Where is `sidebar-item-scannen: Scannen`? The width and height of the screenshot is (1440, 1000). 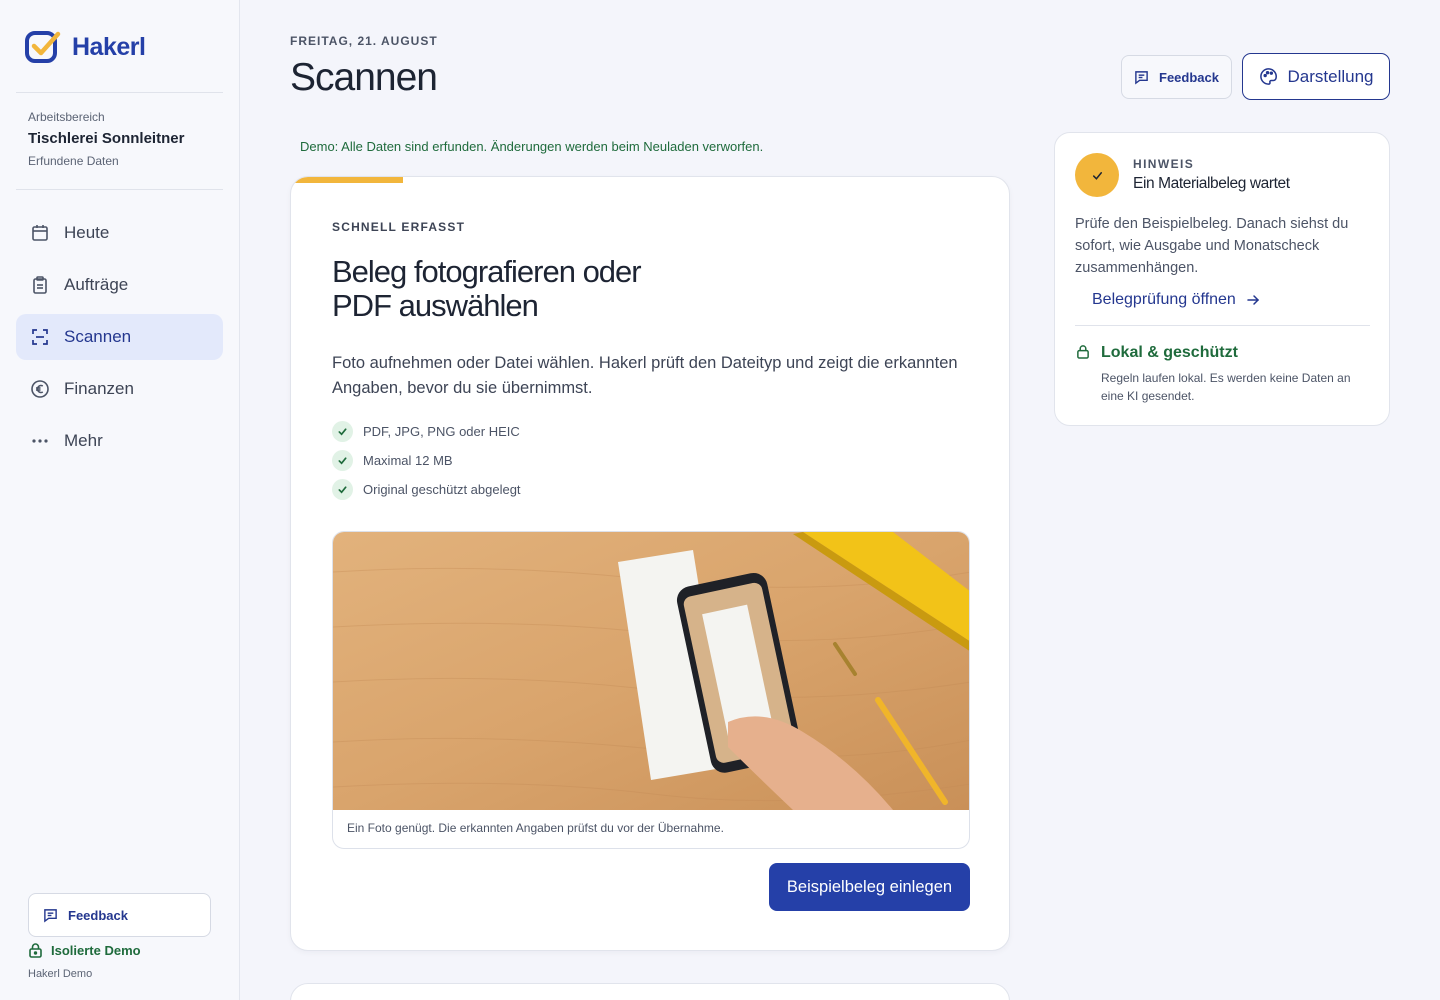
sidebar-item-scannen: Scannen is located at coordinates (119, 337).